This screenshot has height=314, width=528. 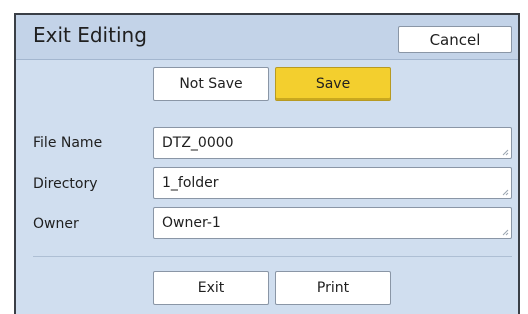 What do you see at coordinates (190, 183) in the screenshot?
I see `directory-value: 1_folder` at bounding box center [190, 183].